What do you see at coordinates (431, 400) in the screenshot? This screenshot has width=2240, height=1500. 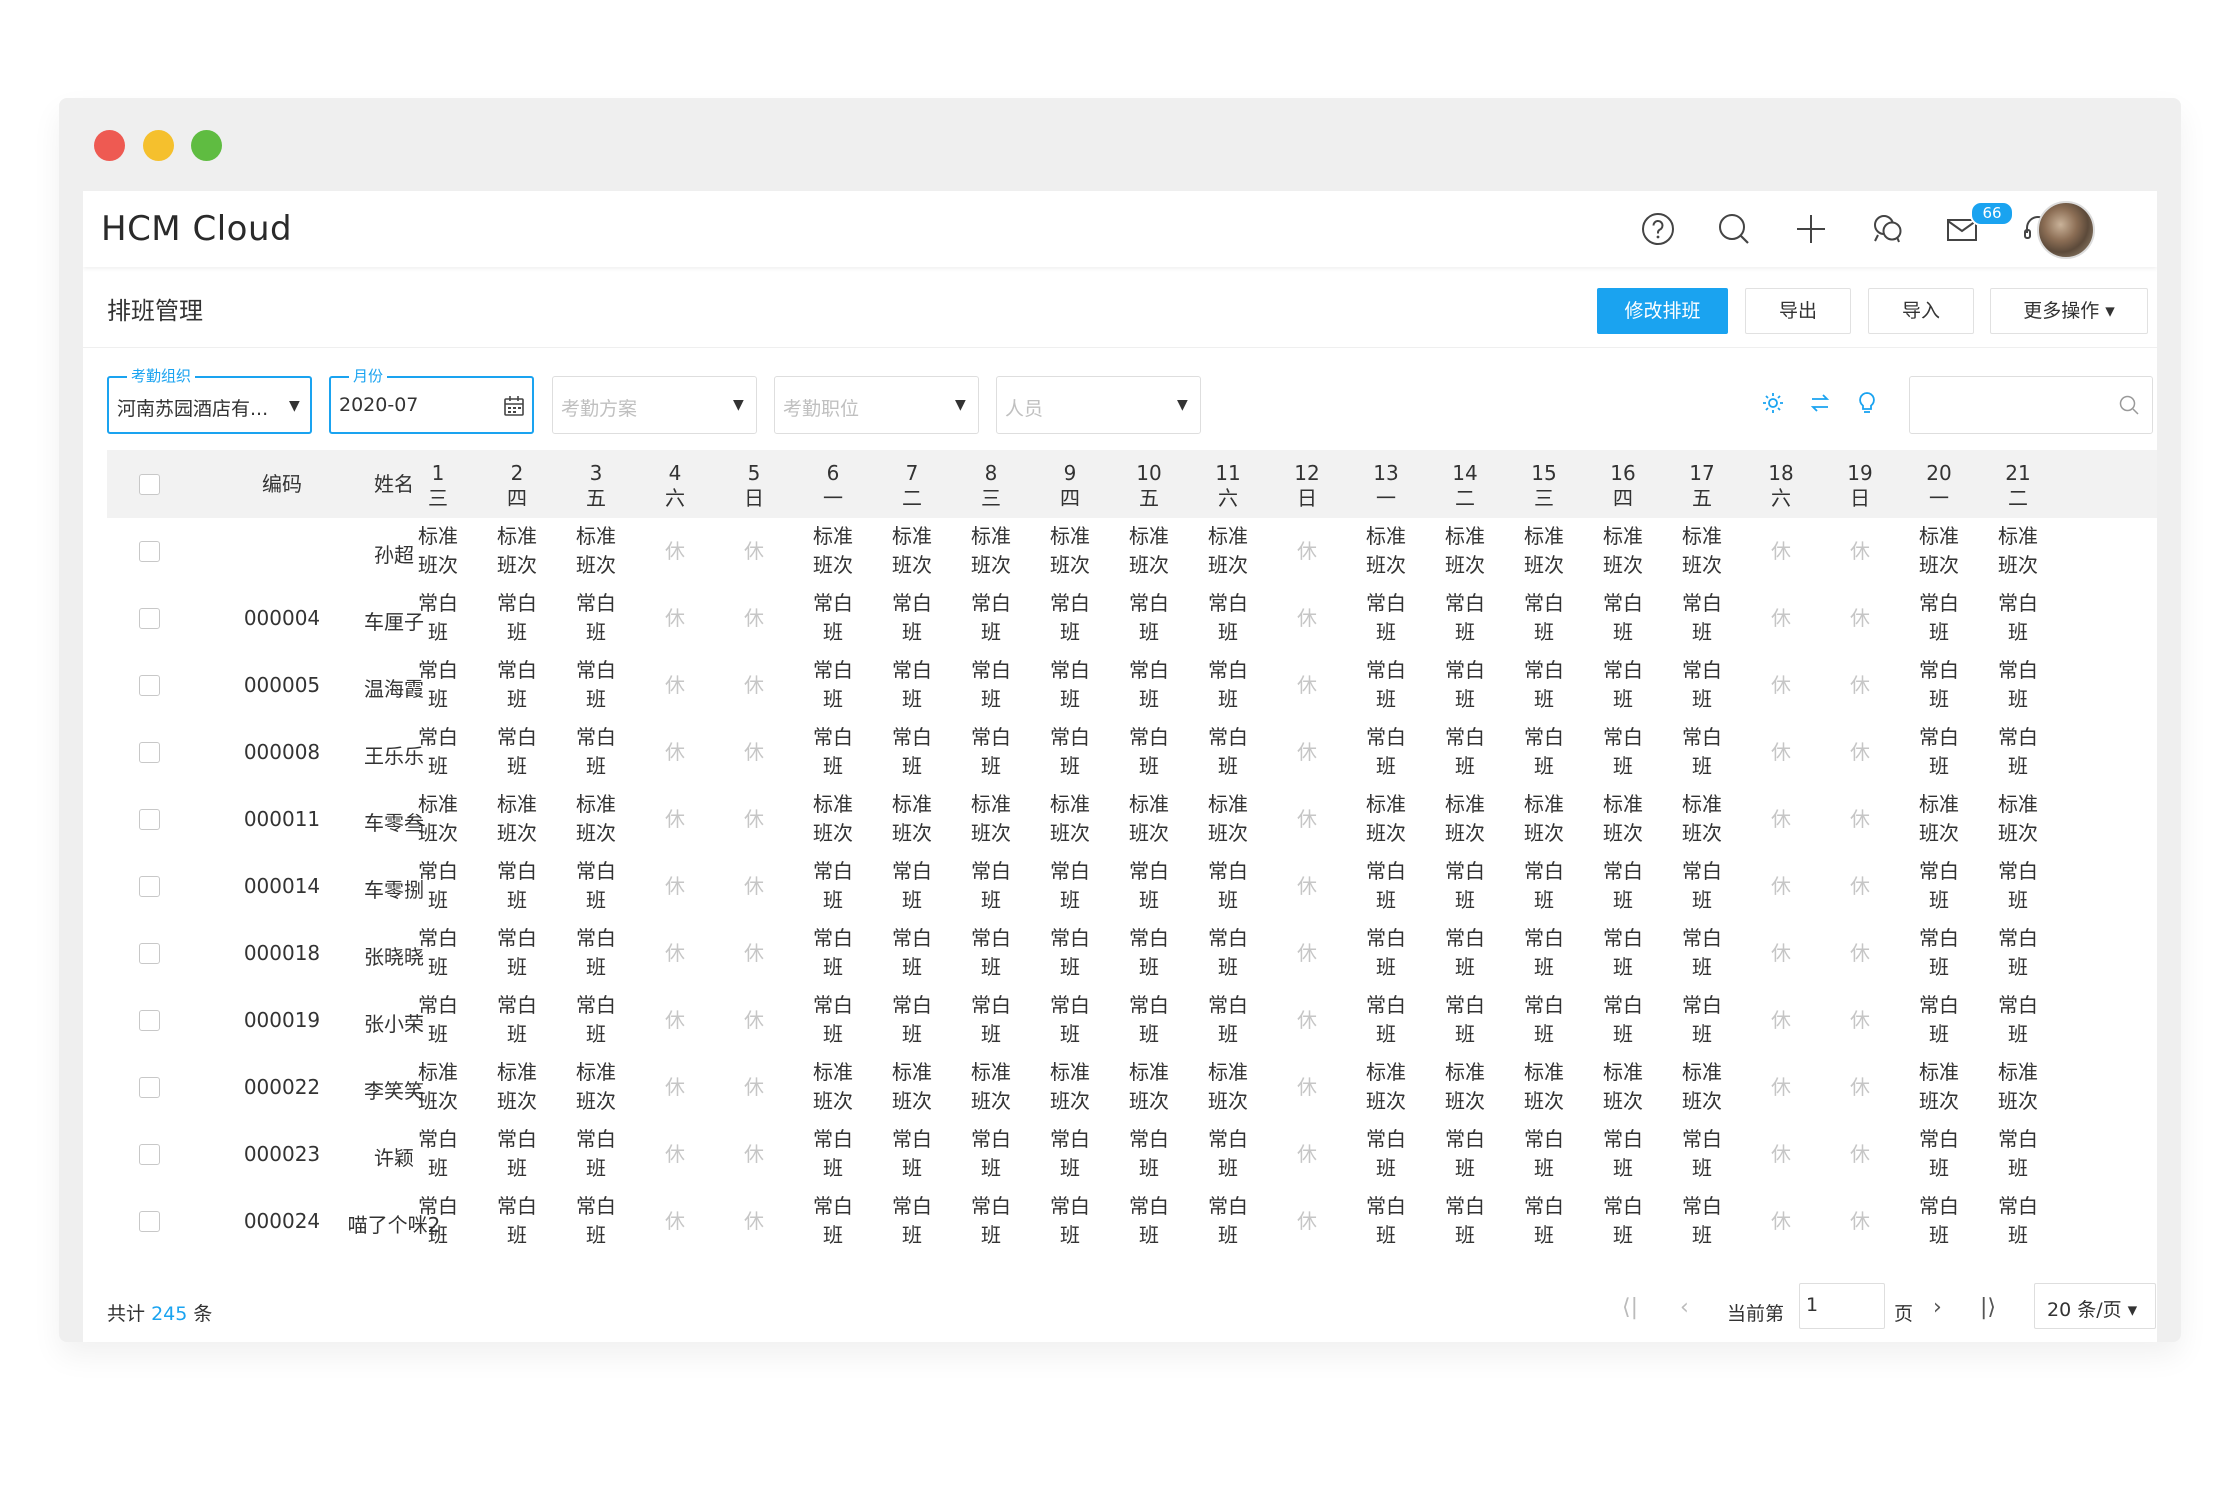 I see `month-picker: 月份 2020-07` at bounding box center [431, 400].